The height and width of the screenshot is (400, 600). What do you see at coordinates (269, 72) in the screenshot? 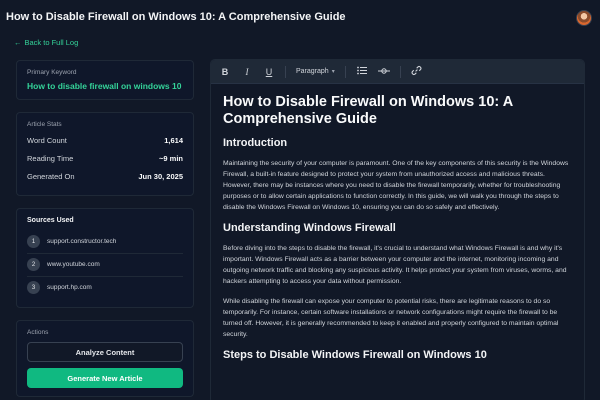
I see `underline-button: U` at bounding box center [269, 72].